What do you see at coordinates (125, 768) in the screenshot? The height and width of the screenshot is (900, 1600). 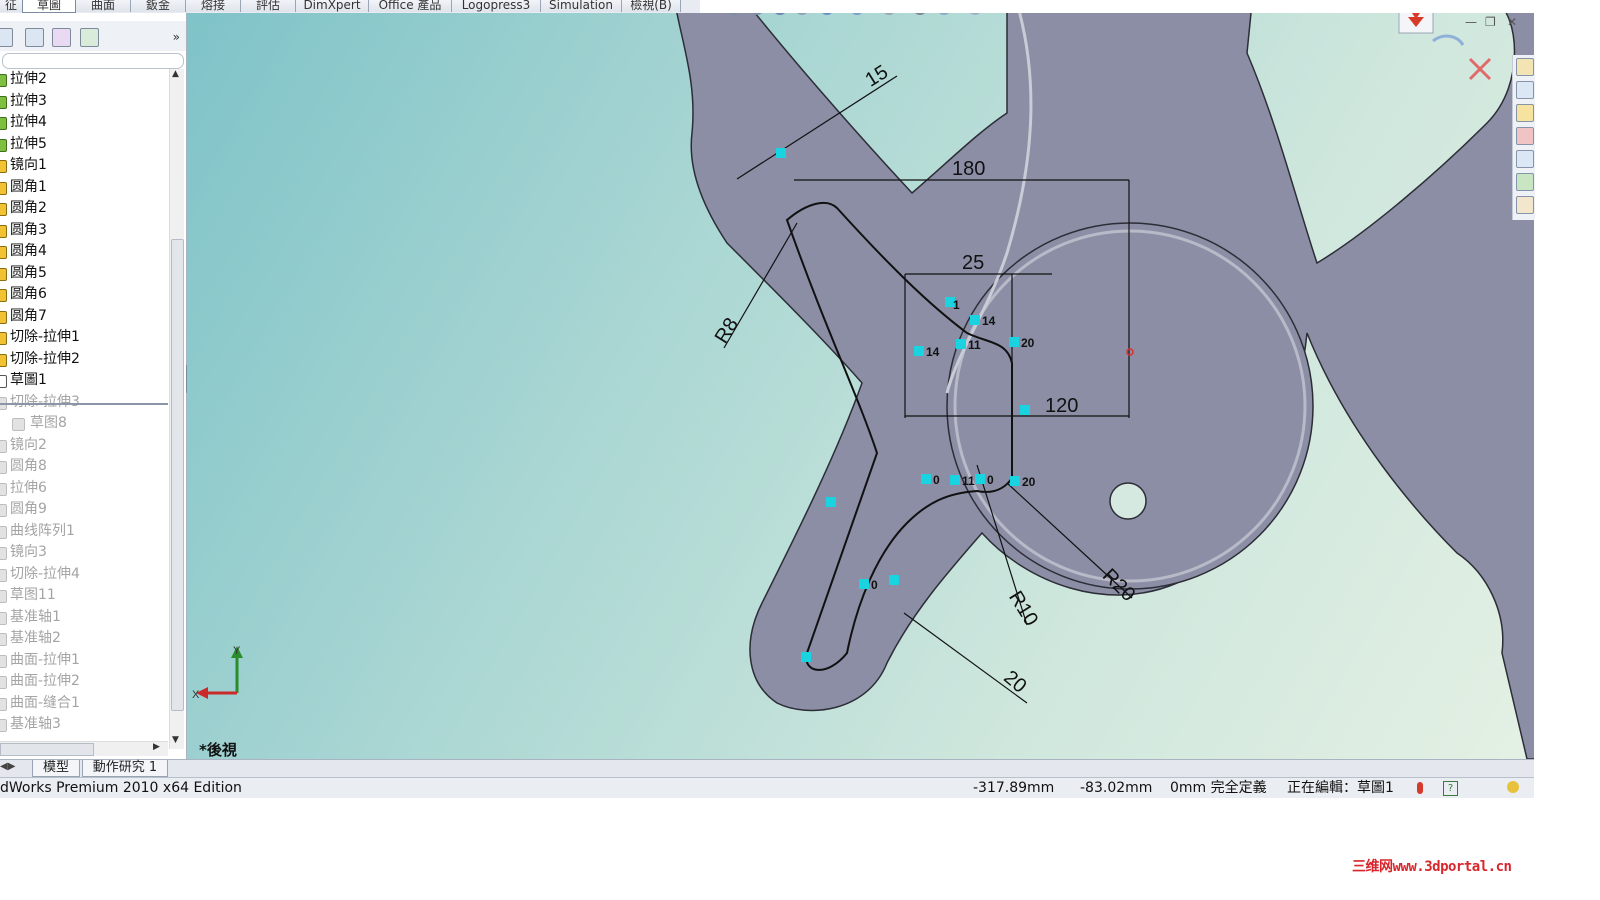 I see `tab-motion-study-1: 動作研究 1` at bounding box center [125, 768].